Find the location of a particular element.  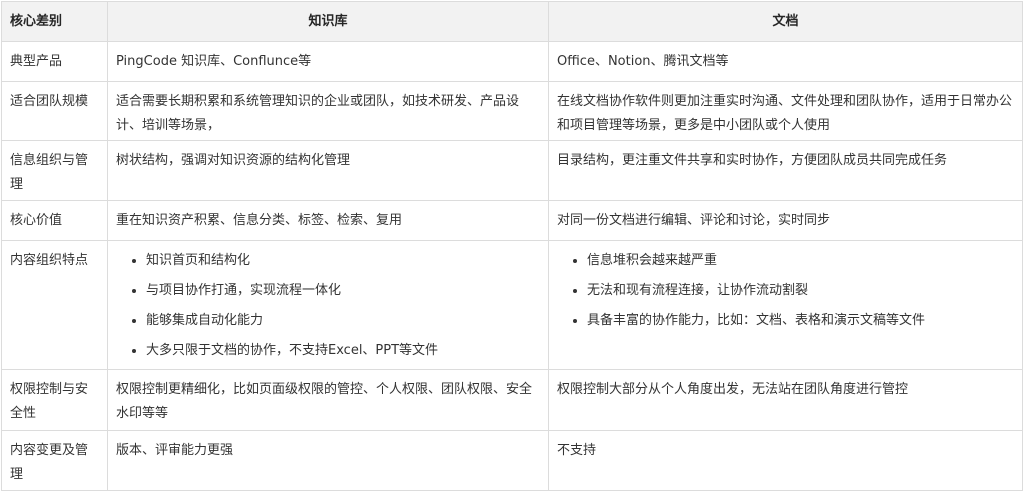

header-row: 核心差别 知识库 文档 is located at coordinates (512, 21).